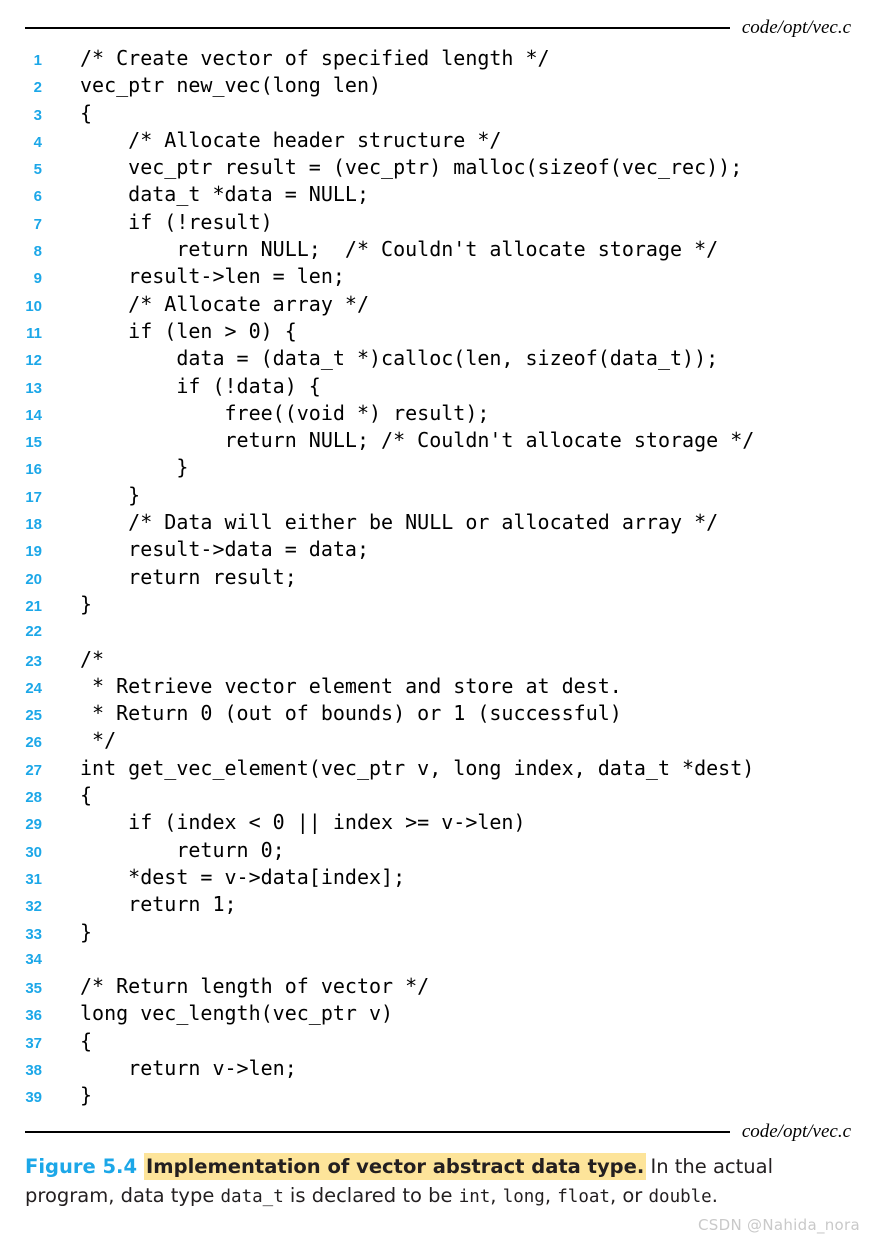 This screenshot has height=1246, width=876. What do you see at coordinates (33, 852) in the screenshot?
I see `line-number: 30` at bounding box center [33, 852].